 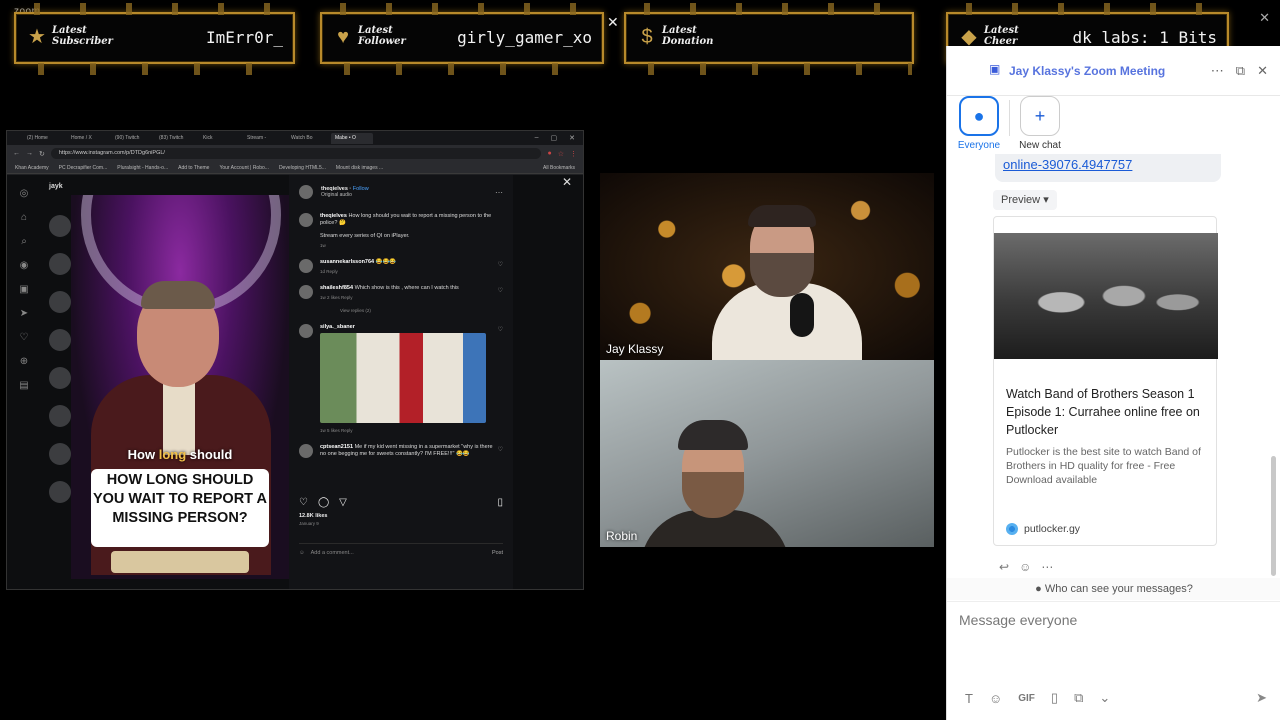 What do you see at coordinates (573, 154) in the screenshot?
I see `menu-icon: ⋮` at bounding box center [573, 154].